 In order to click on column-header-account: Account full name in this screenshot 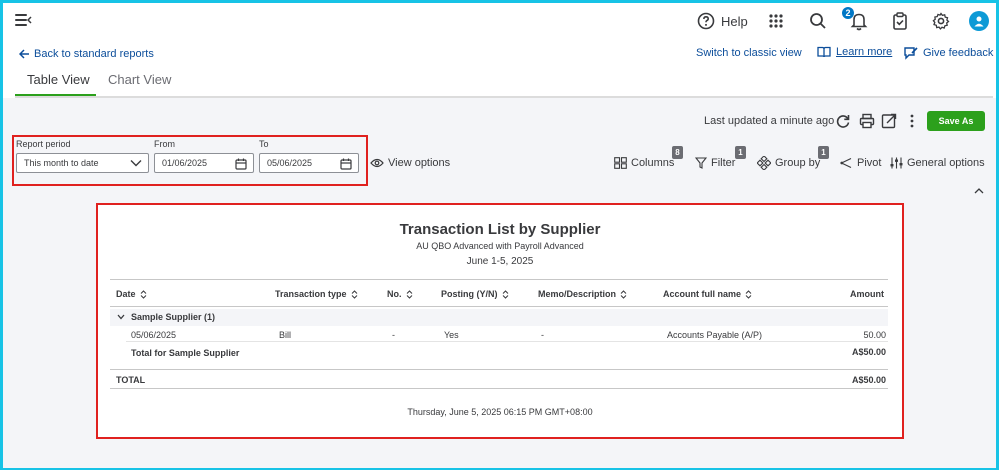, I will do `click(707, 294)`.